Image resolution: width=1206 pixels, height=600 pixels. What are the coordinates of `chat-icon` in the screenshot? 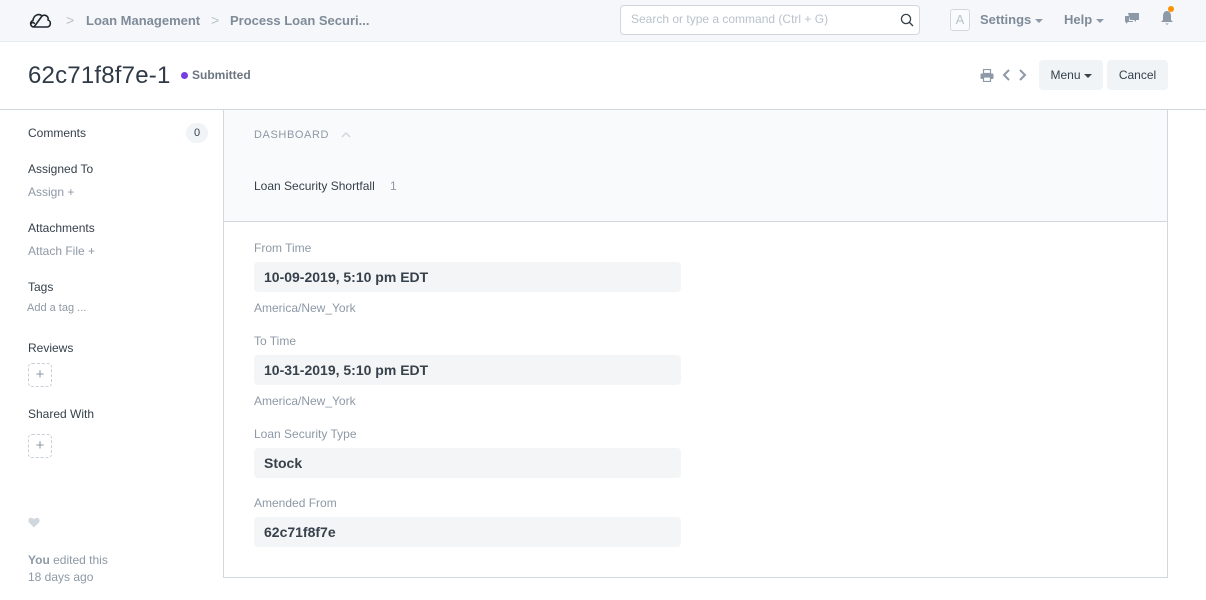 It's located at (1132, 19).